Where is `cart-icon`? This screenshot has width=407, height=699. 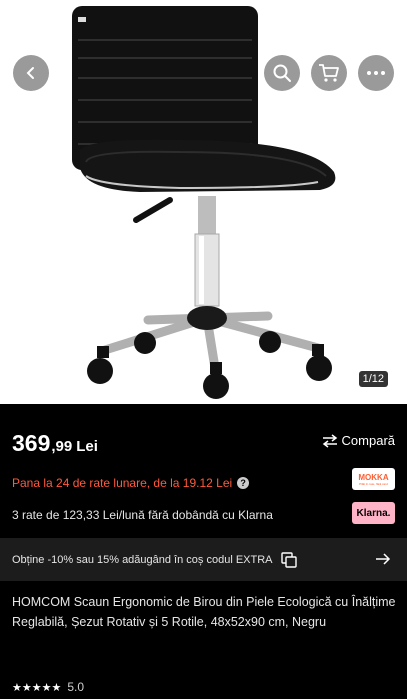 cart-icon is located at coordinates (329, 73).